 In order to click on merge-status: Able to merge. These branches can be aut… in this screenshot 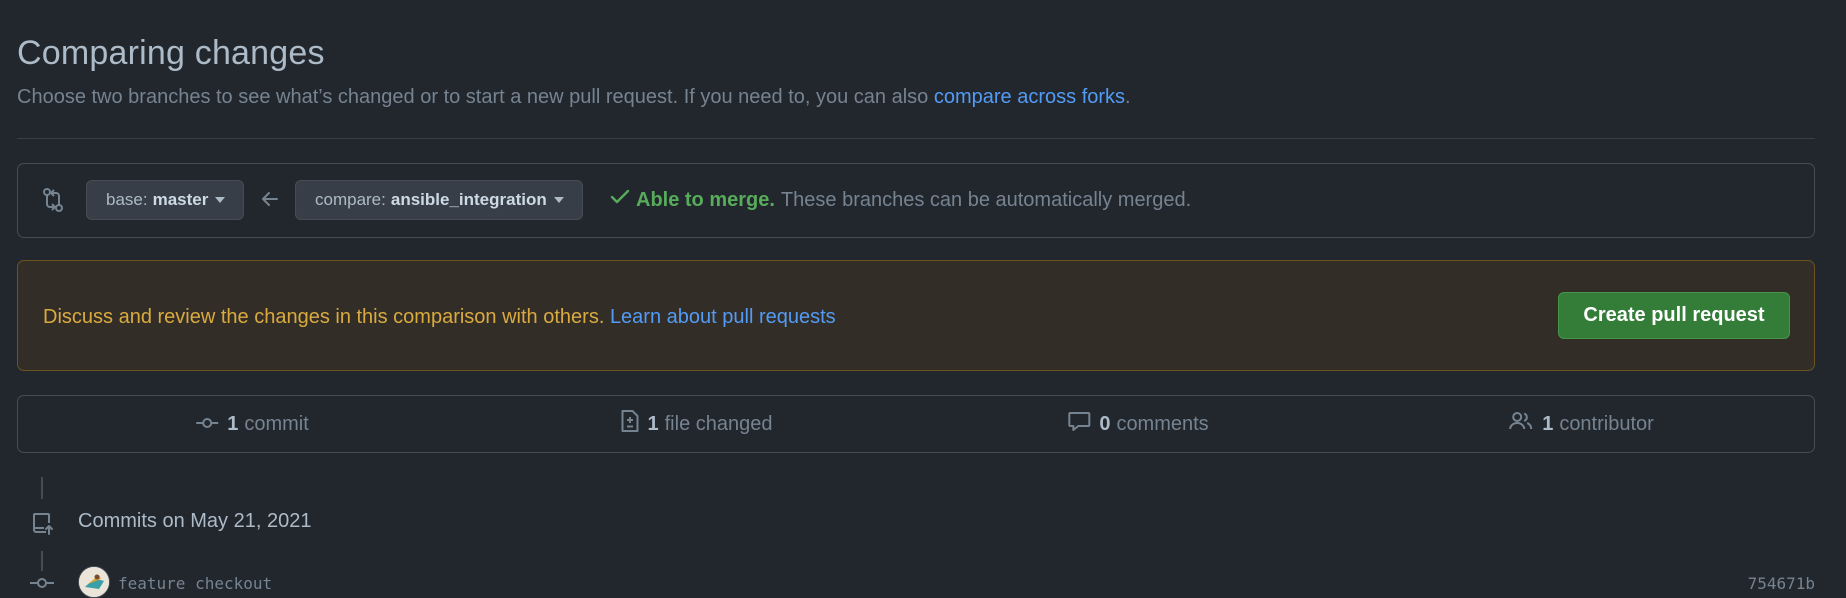, I will do `click(900, 200)`.